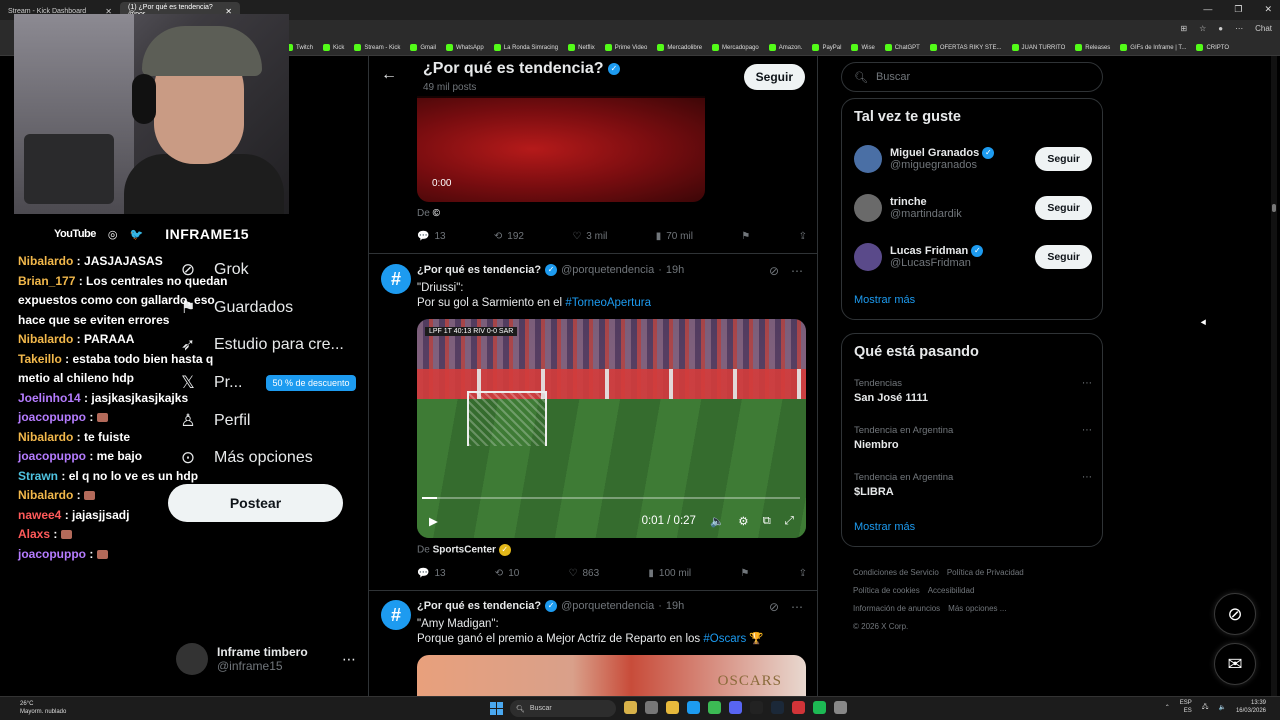 This screenshot has height=720, width=1280. I want to click on chat-button: Chat, so click(1263, 28).